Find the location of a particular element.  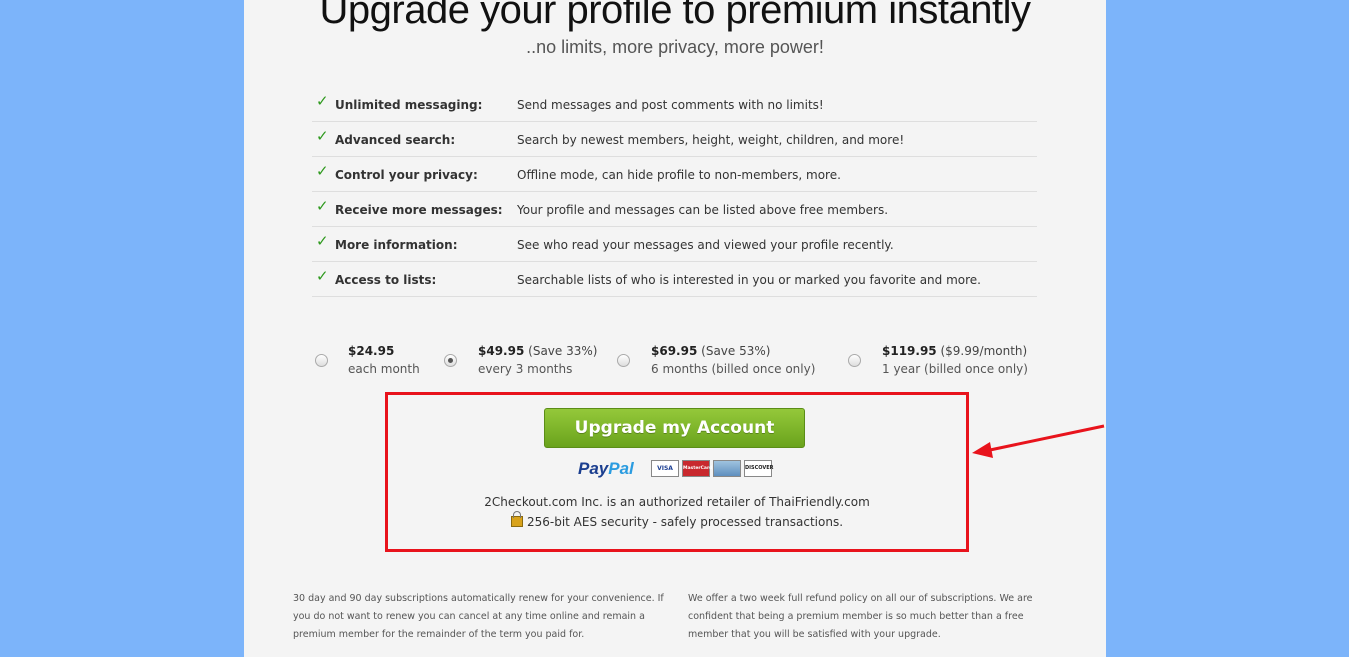

page-subtitle: ..no limits, more privacy, more power! is located at coordinates (675, 47).